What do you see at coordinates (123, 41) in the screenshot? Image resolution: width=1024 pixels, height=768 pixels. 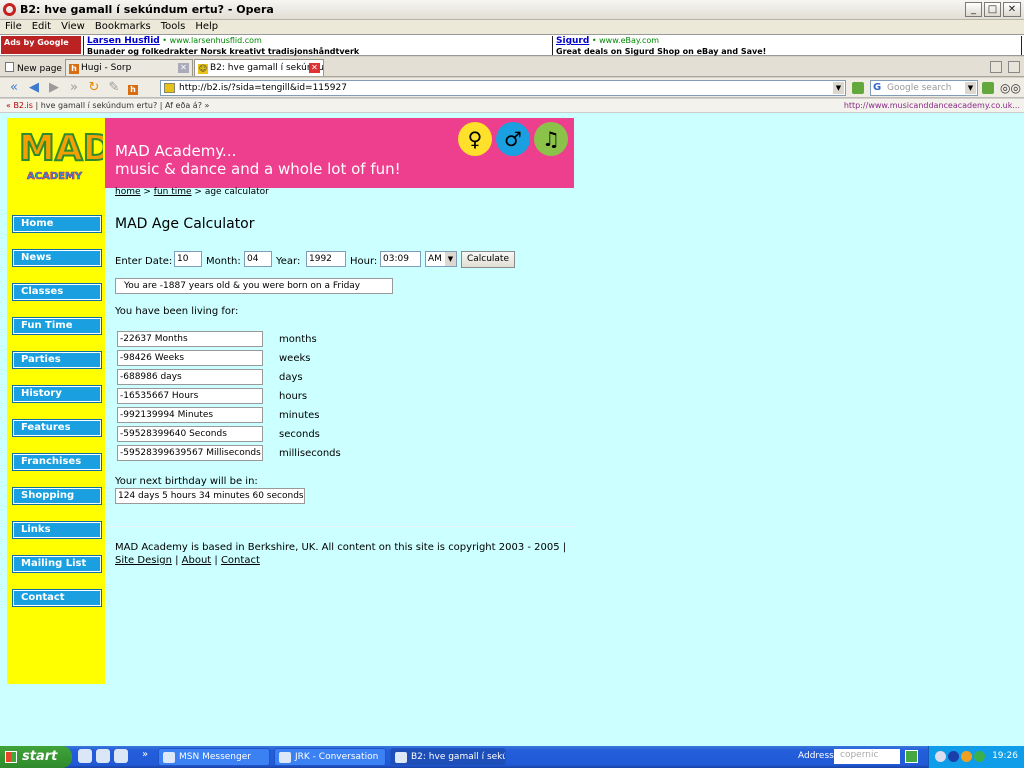 I see `ad-title: Larsen Husflid` at bounding box center [123, 41].